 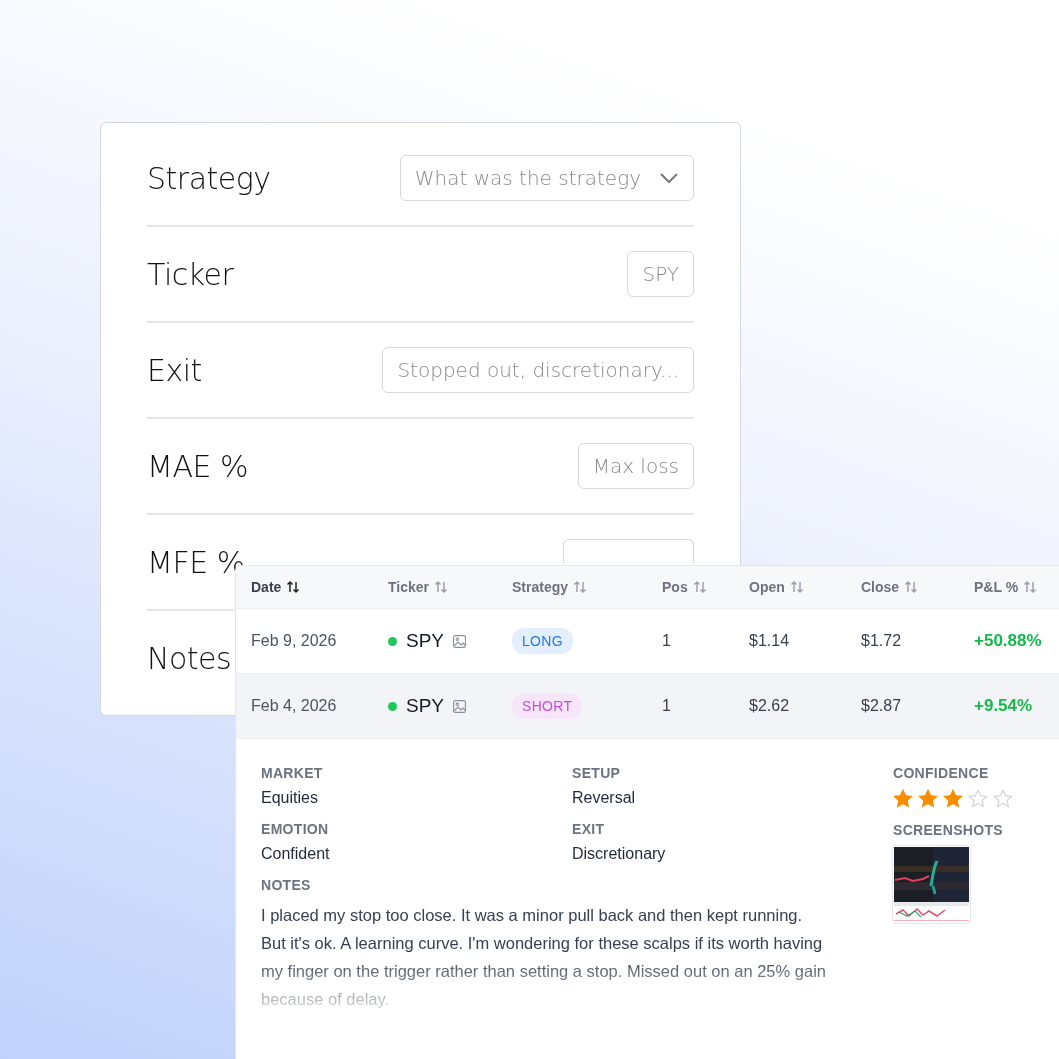 What do you see at coordinates (292, 773) in the screenshot?
I see `detail-label: MARKET` at bounding box center [292, 773].